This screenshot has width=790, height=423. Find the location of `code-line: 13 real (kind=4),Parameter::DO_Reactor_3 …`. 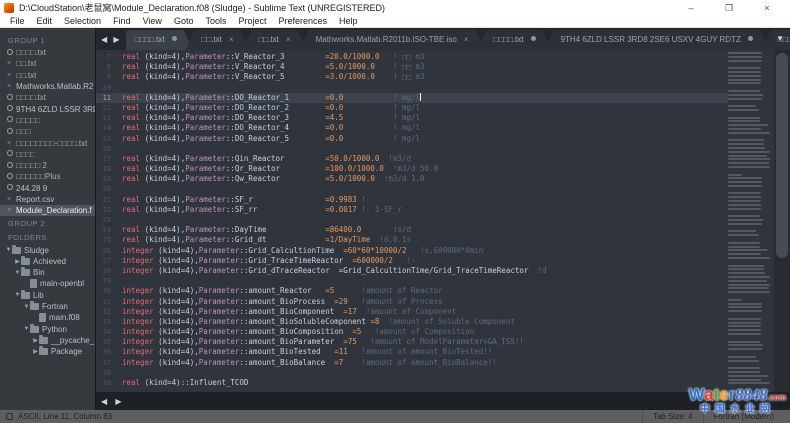

code-line: 13 real (kind=4),Parameter::DO_Reactor_3 … is located at coordinates (412, 118).